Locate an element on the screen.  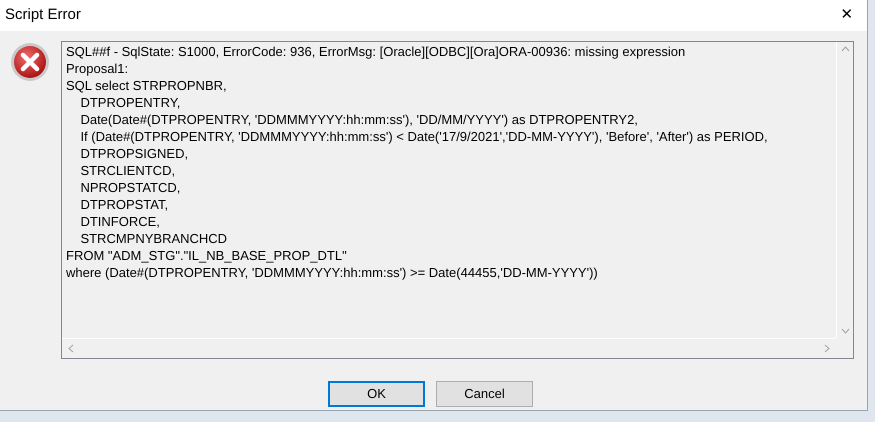
message-line: DTPROPSTAT, is located at coordinates (124, 204).